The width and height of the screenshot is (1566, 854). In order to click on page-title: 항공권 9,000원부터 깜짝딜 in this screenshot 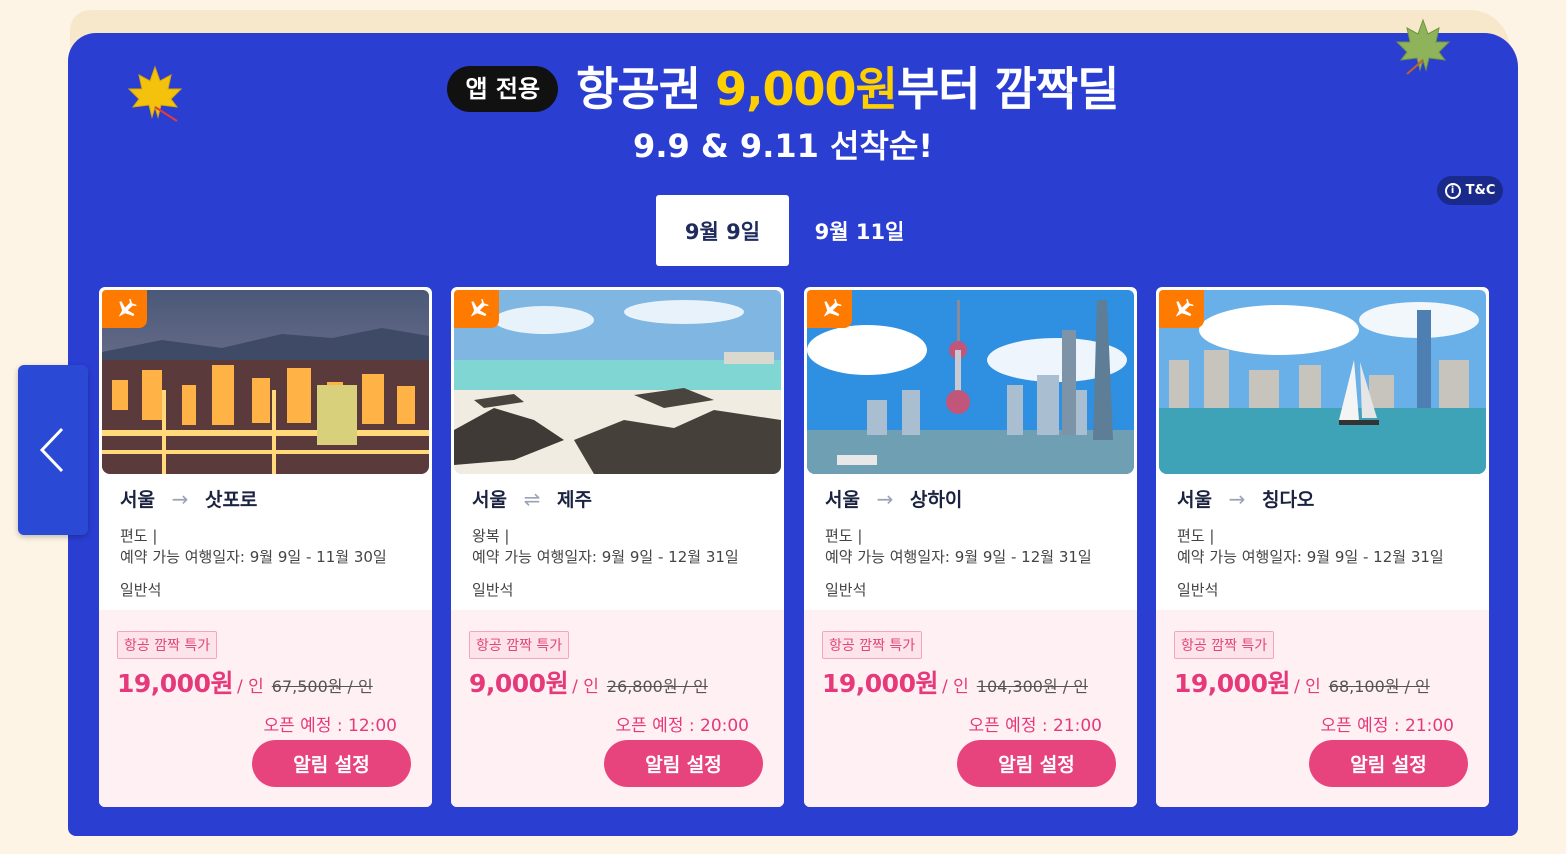, I will do `click(847, 89)`.